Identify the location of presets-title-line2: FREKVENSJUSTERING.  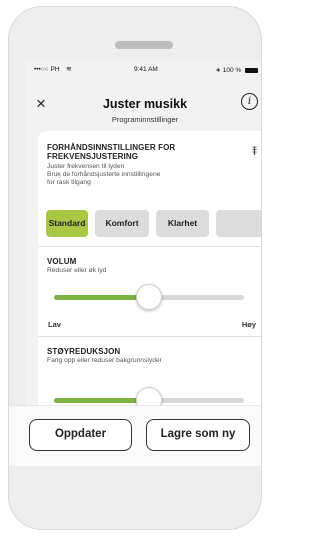
(93, 156).